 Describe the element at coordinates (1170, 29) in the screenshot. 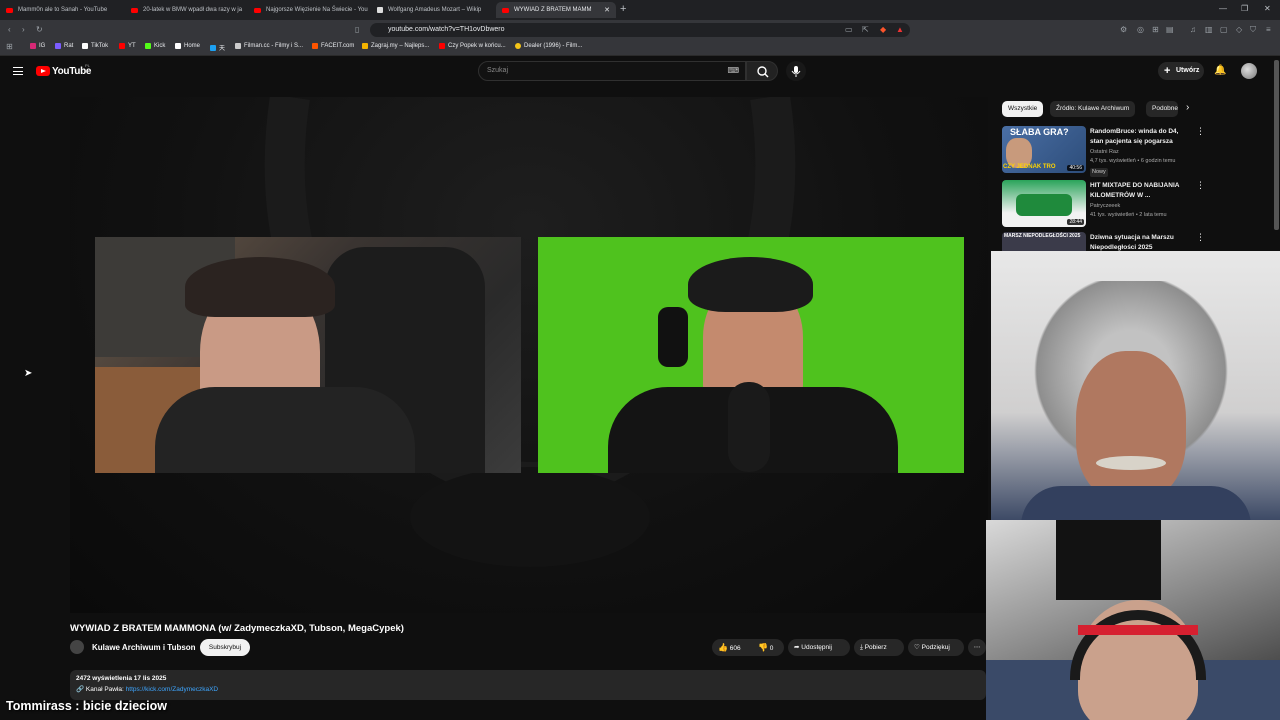

I see `extension-icon: ▤` at that location.